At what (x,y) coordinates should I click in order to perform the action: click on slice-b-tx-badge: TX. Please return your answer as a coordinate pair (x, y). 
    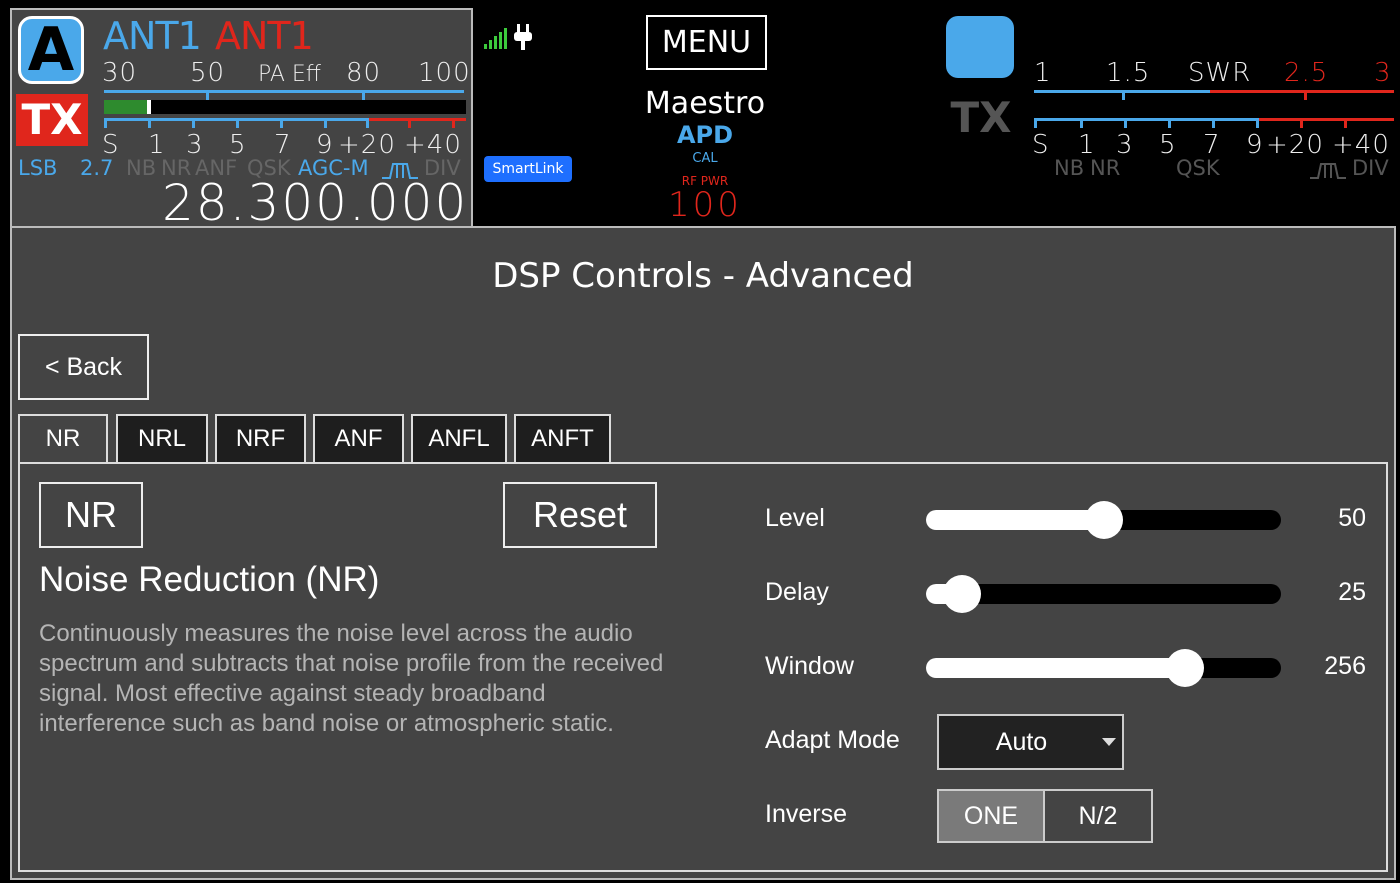
    Looking at the image, I should click on (981, 118).